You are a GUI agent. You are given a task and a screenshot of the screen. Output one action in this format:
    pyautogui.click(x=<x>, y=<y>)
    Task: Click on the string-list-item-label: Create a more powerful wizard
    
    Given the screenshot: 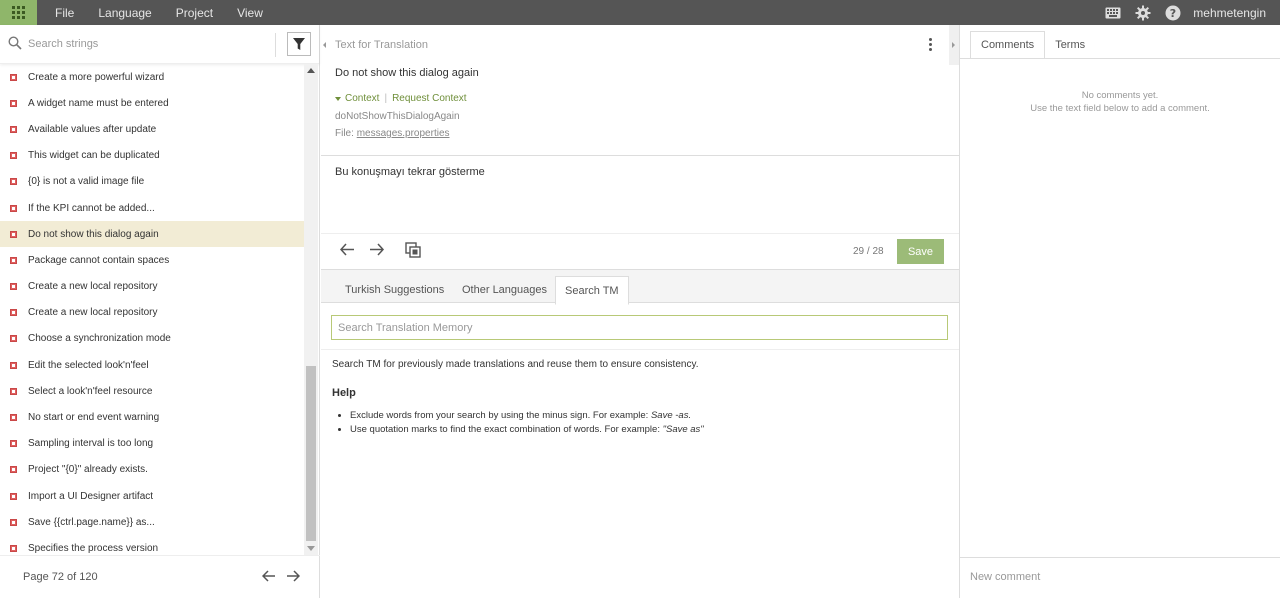 What is the action you would take?
    pyautogui.click(x=96, y=77)
    